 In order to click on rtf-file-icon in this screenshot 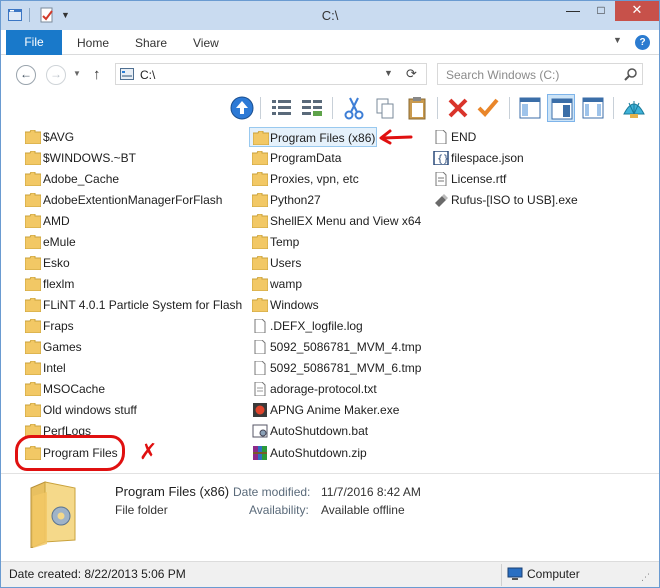, I will do `click(441, 179)`.